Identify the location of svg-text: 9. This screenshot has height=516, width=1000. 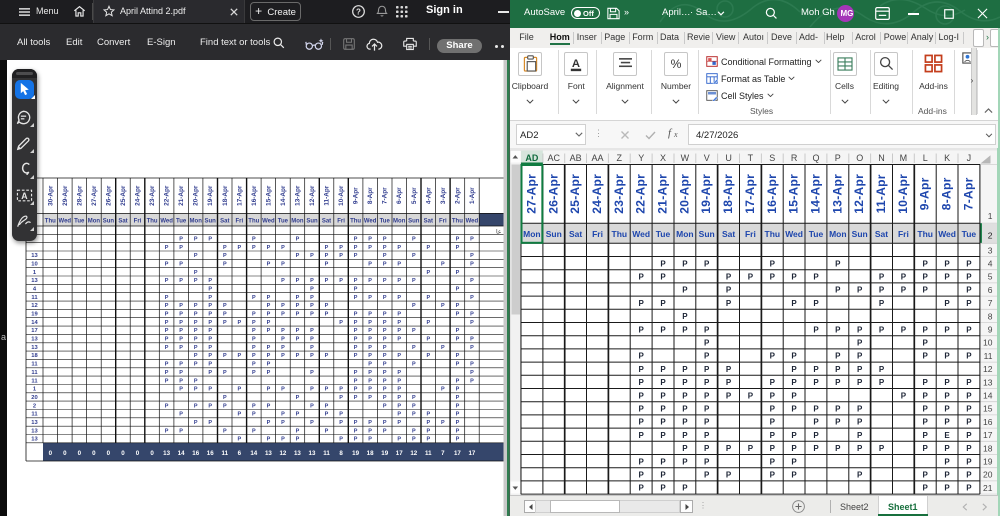
(990, 329).